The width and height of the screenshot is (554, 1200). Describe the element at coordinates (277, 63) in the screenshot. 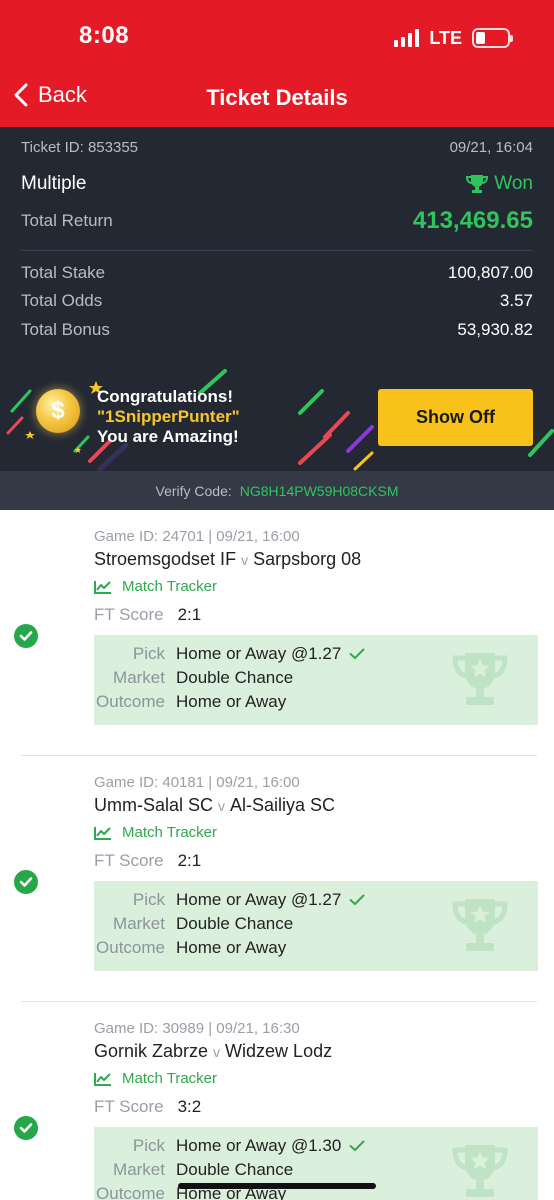

I see `app-header: 8:08 LTE Back Ticket Details` at that location.